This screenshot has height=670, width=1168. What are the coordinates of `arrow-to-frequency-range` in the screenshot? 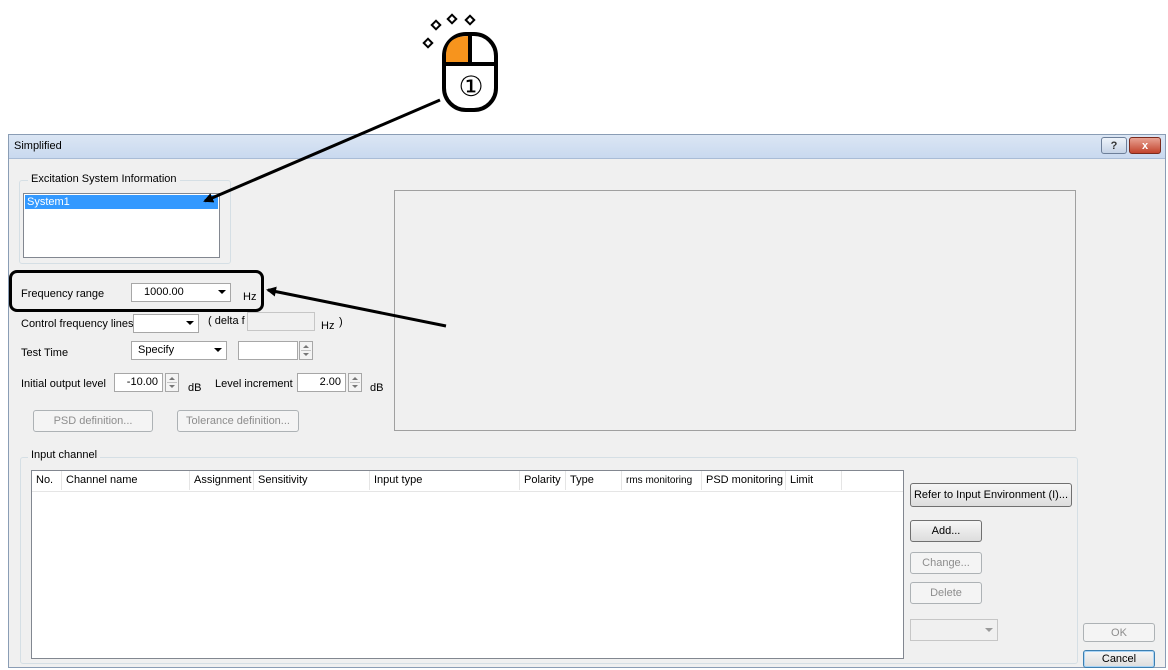 It's located at (356, 307).